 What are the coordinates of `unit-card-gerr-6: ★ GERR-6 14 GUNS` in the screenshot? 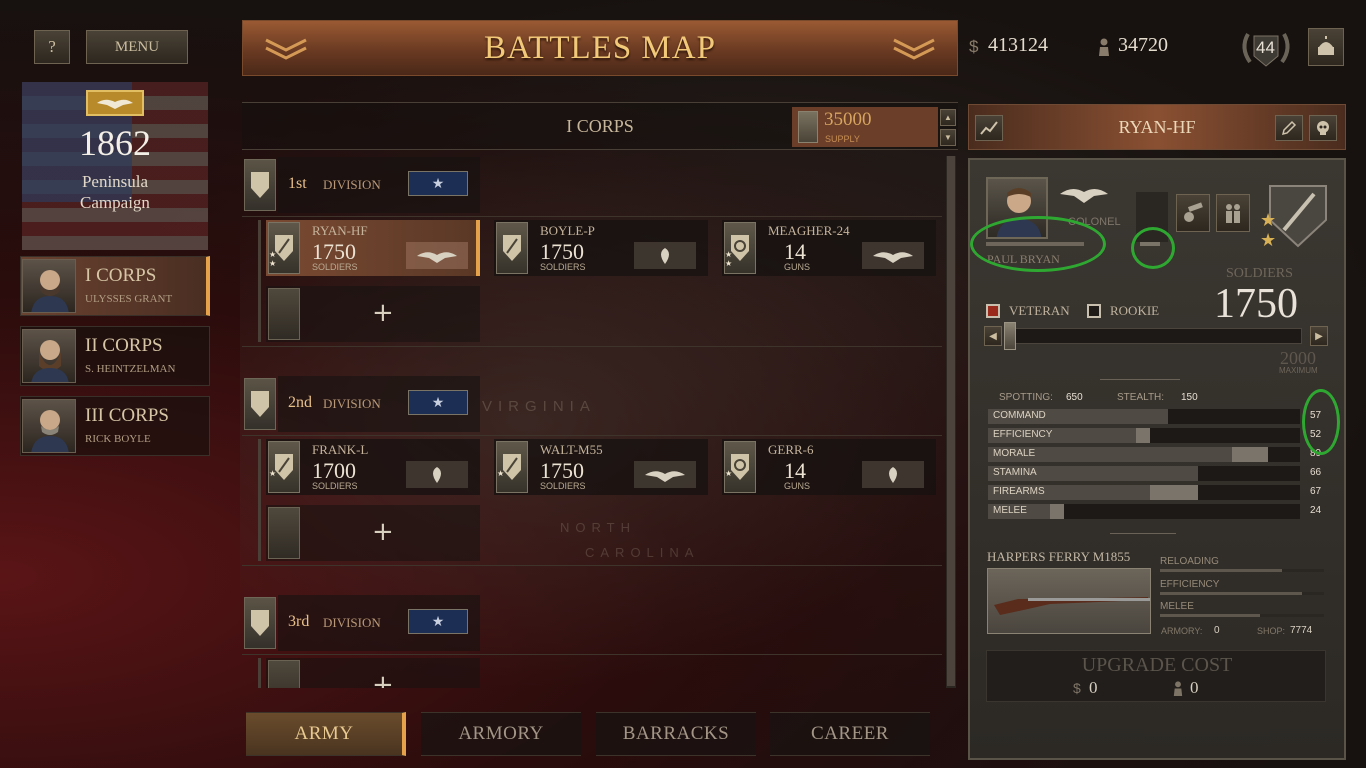 It's located at (829, 467).